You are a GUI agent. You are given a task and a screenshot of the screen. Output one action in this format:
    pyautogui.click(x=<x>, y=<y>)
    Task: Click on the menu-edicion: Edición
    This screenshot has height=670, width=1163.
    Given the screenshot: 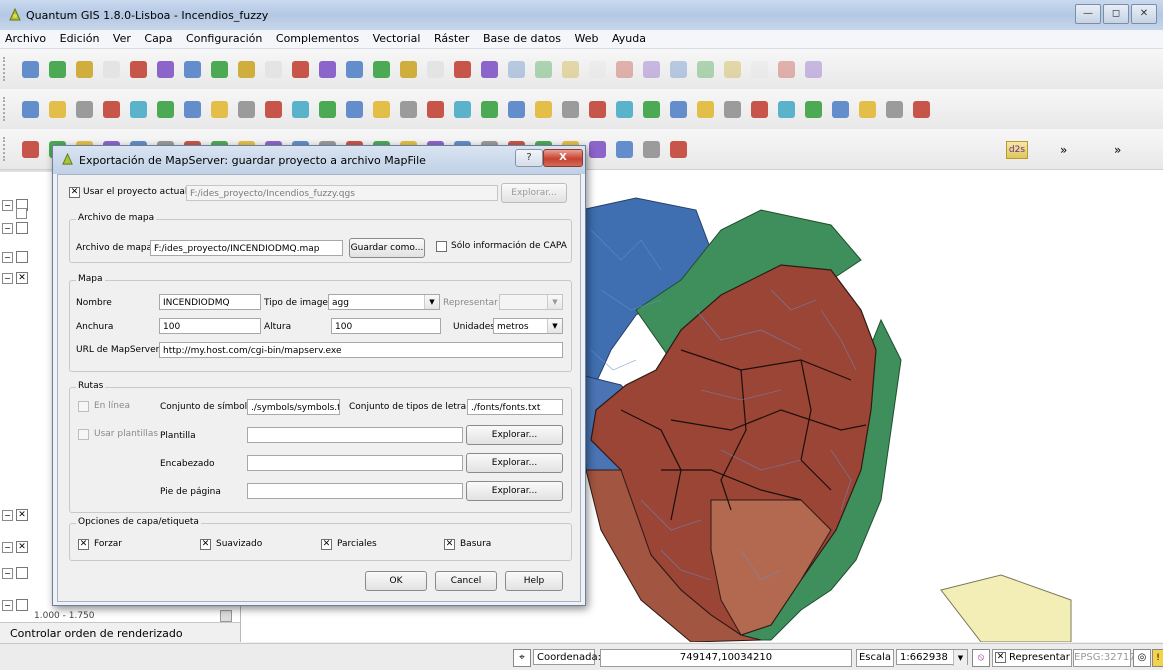 What is the action you would take?
    pyautogui.click(x=80, y=37)
    